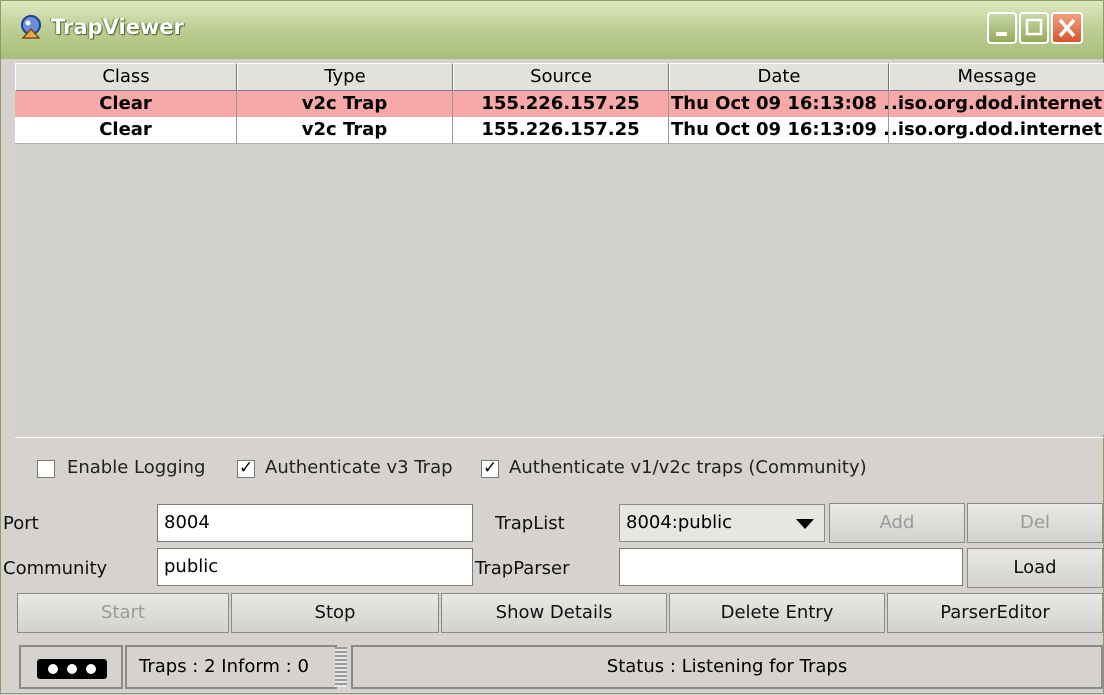  I want to click on load-button: Load, so click(1035, 568).